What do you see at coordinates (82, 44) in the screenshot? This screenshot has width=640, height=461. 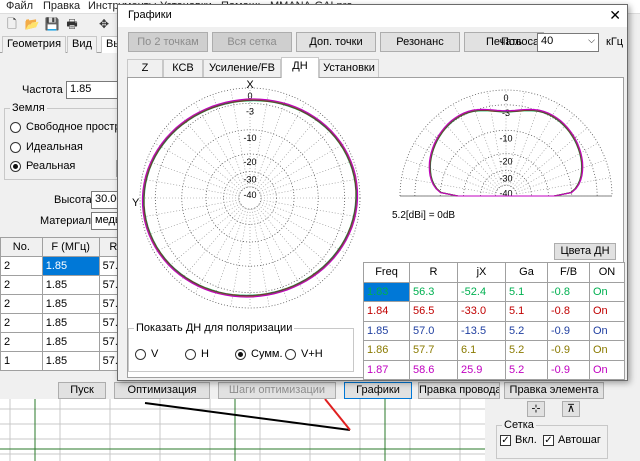 I see `tab-view: Вид` at bounding box center [82, 44].